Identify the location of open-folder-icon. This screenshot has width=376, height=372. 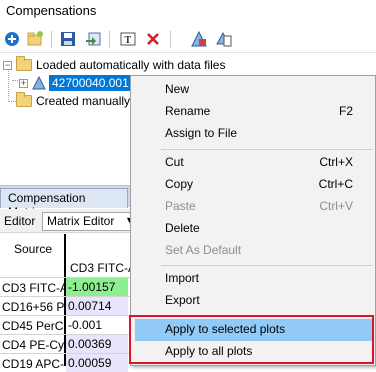
(35, 38).